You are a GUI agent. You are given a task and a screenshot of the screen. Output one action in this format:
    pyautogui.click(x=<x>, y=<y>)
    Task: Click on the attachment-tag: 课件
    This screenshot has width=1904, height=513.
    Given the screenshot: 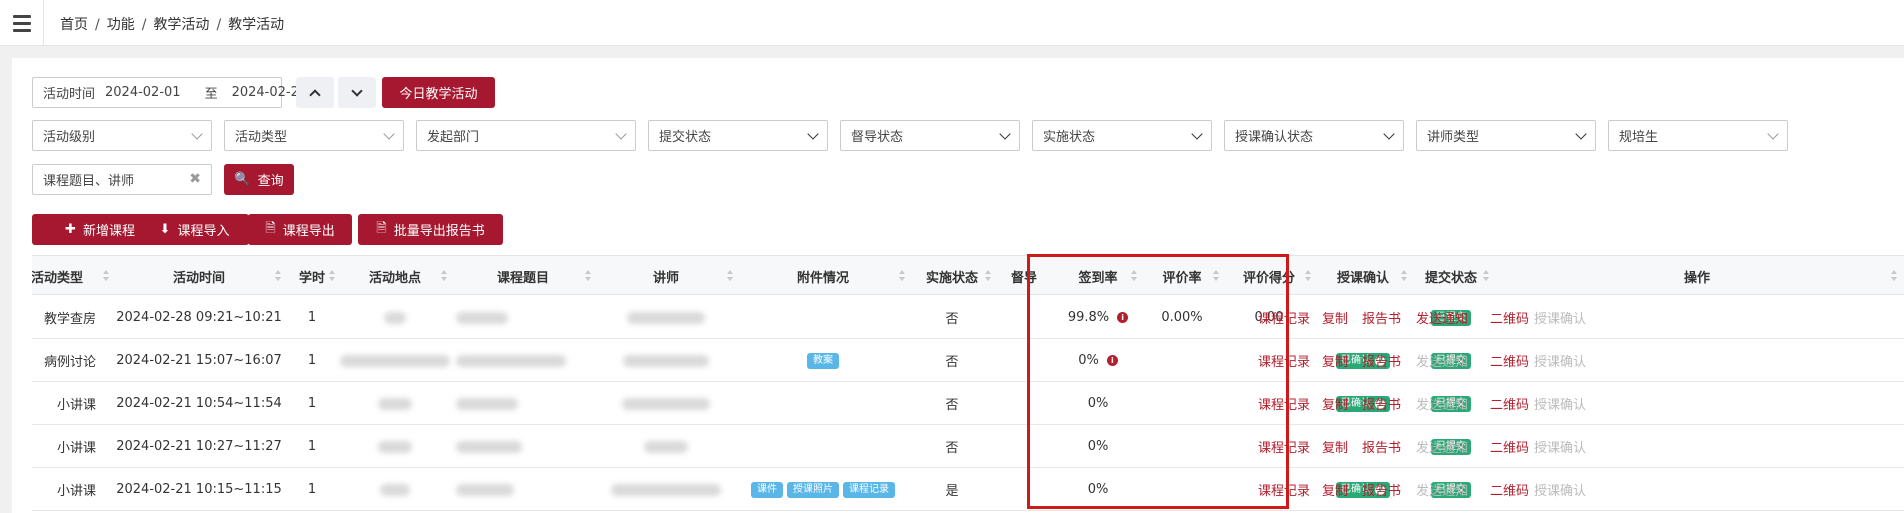 What is the action you would take?
    pyautogui.click(x=767, y=489)
    